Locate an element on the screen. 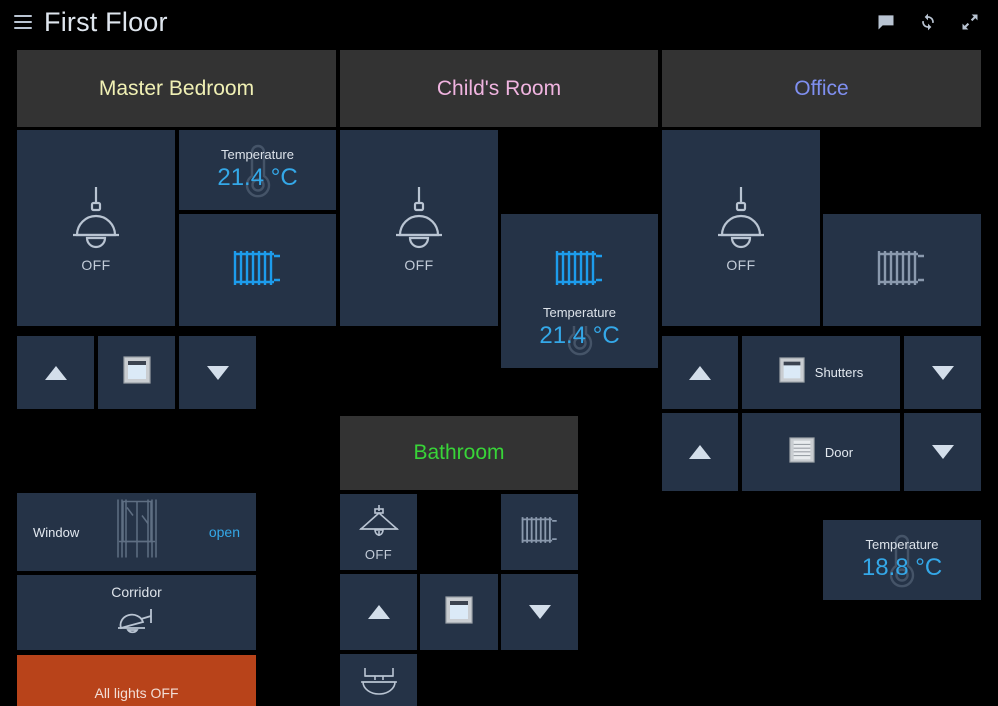  shutter-down-bathroom is located at coordinates (539, 612).